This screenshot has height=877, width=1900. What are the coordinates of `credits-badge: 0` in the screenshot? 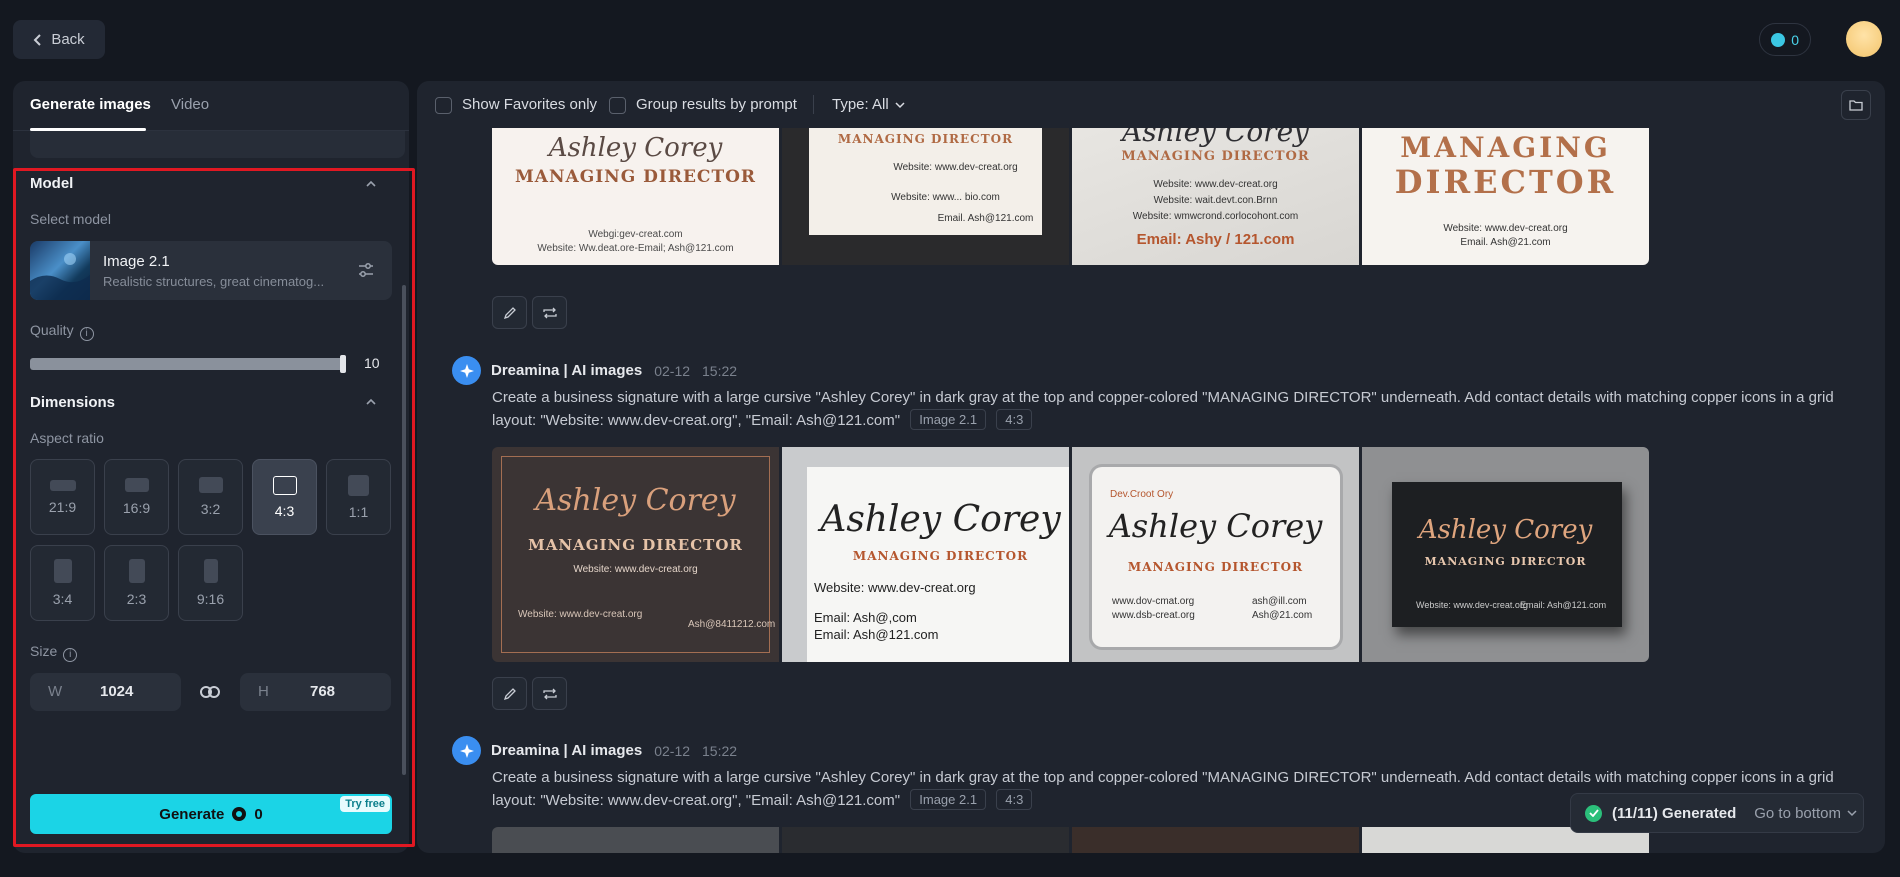 It's located at (1785, 39).